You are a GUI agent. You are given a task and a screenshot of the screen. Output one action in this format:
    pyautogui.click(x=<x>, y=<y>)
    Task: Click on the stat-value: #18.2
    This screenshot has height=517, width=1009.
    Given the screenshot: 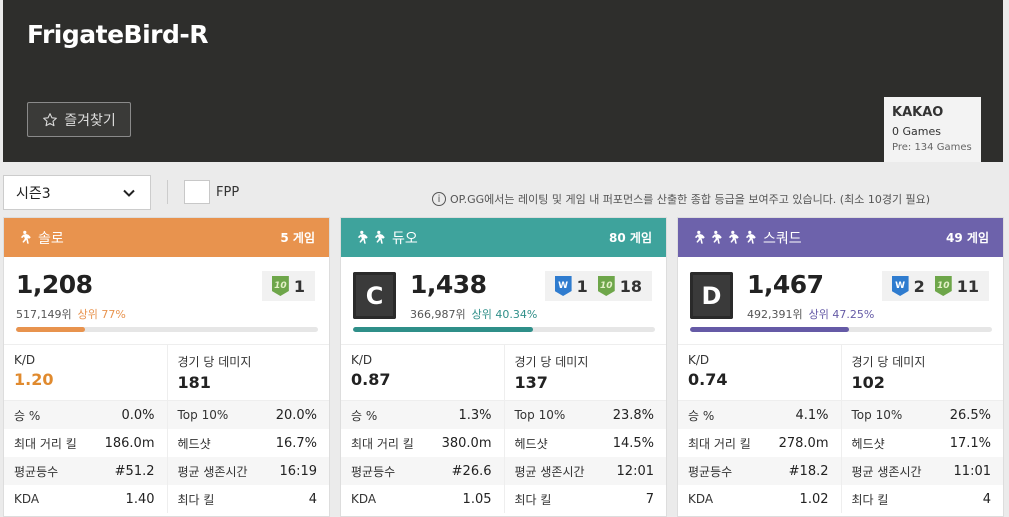 What is the action you would take?
    pyautogui.click(x=808, y=471)
    